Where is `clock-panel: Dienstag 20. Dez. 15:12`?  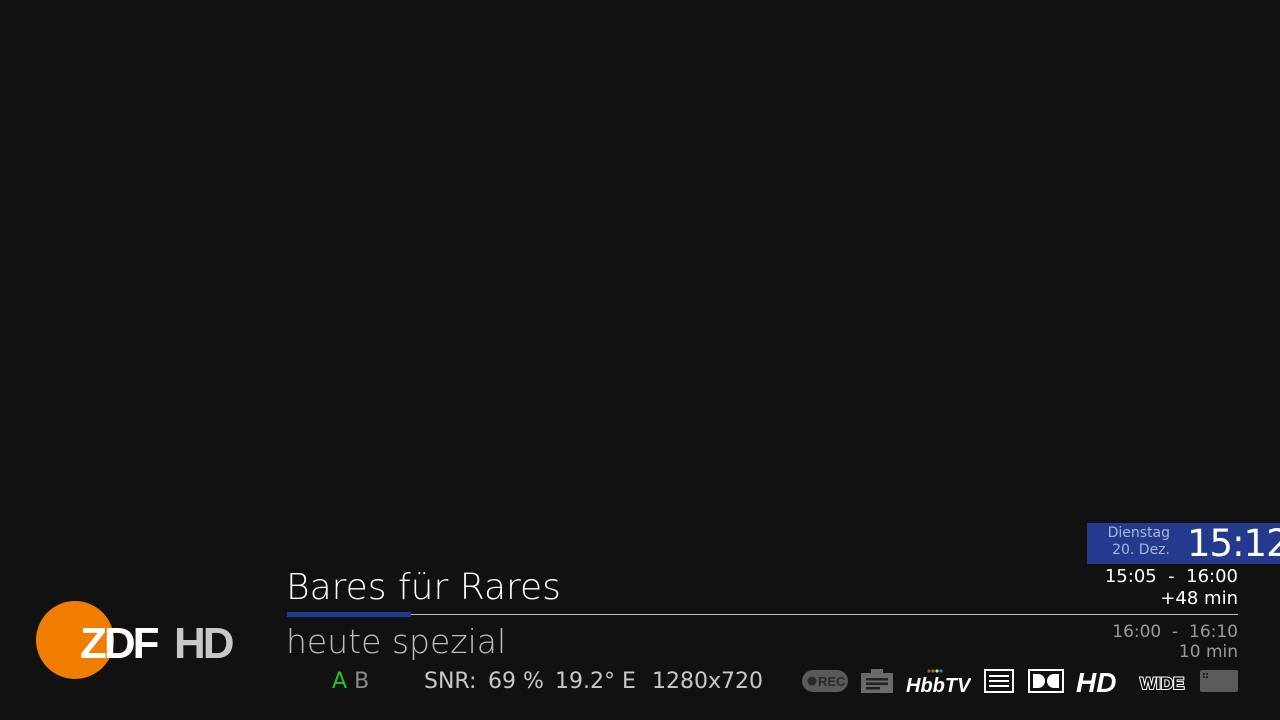 clock-panel: Dienstag 20. Dez. 15:12 is located at coordinates (1183, 543).